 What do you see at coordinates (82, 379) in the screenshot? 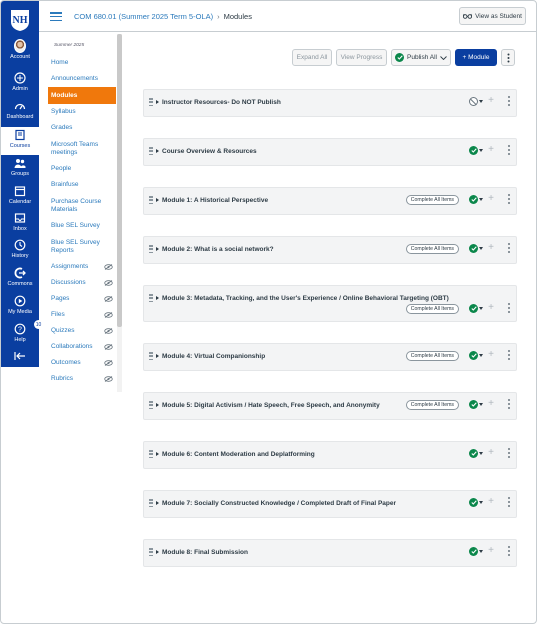
I see `course-nav-rubrics: Rubrics` at bounding box center [82, 379].